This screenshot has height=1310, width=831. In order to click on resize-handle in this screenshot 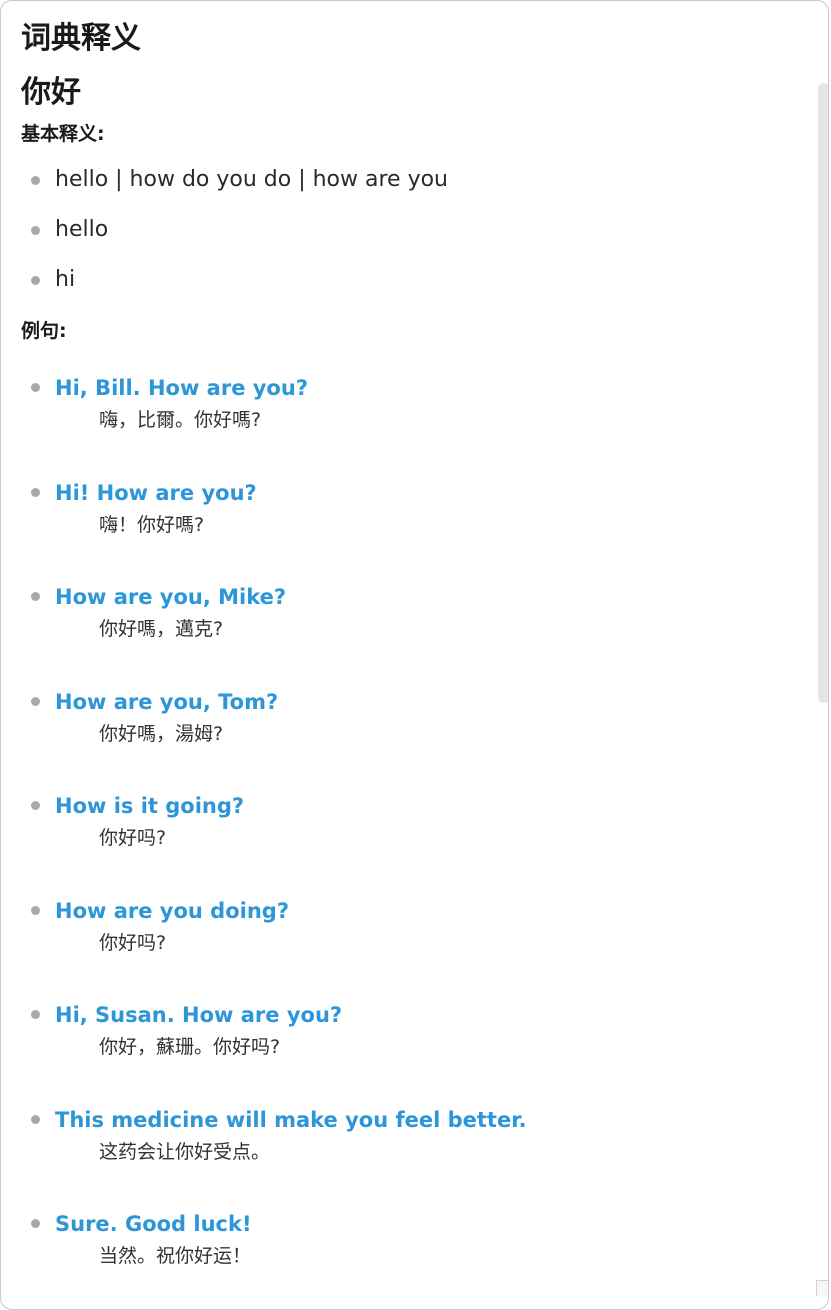, I will do `click(822, 1288)`.